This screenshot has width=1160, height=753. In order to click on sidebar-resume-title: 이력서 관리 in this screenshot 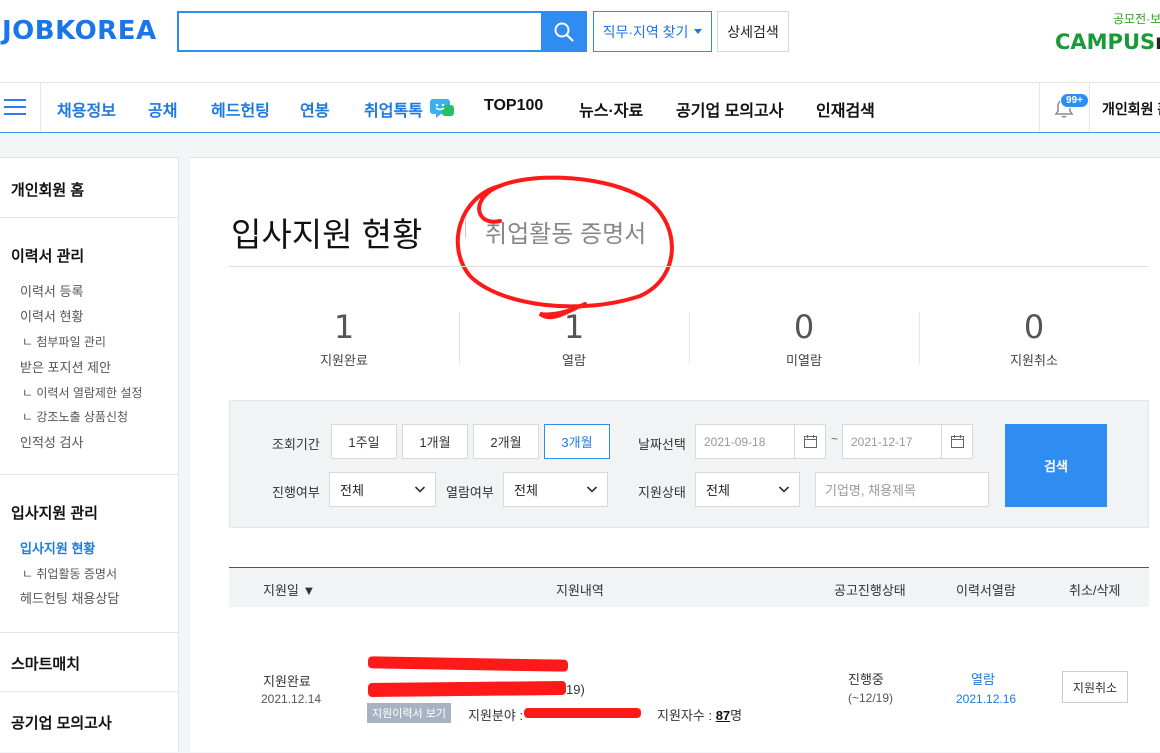, I will do `click(47, 255)`.